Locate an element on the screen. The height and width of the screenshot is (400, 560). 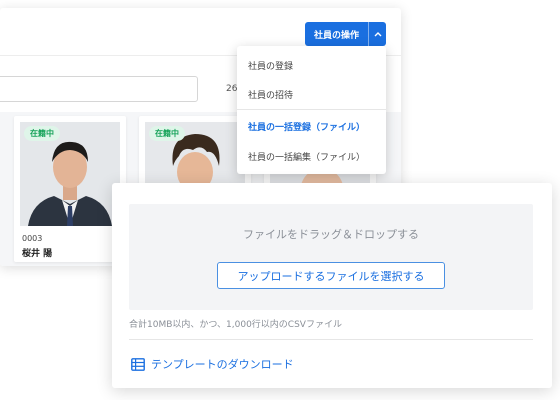
menu-item-register-employee: 社員の登録 is located at coordinates (311, 65).